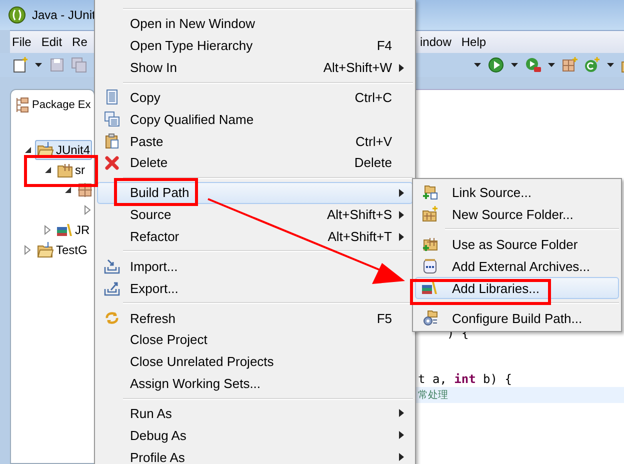  What do you see at coordinates (255, 163) in the screenshot?
I see `menu-item: Delete Delete` at bounding box center [255, 163].